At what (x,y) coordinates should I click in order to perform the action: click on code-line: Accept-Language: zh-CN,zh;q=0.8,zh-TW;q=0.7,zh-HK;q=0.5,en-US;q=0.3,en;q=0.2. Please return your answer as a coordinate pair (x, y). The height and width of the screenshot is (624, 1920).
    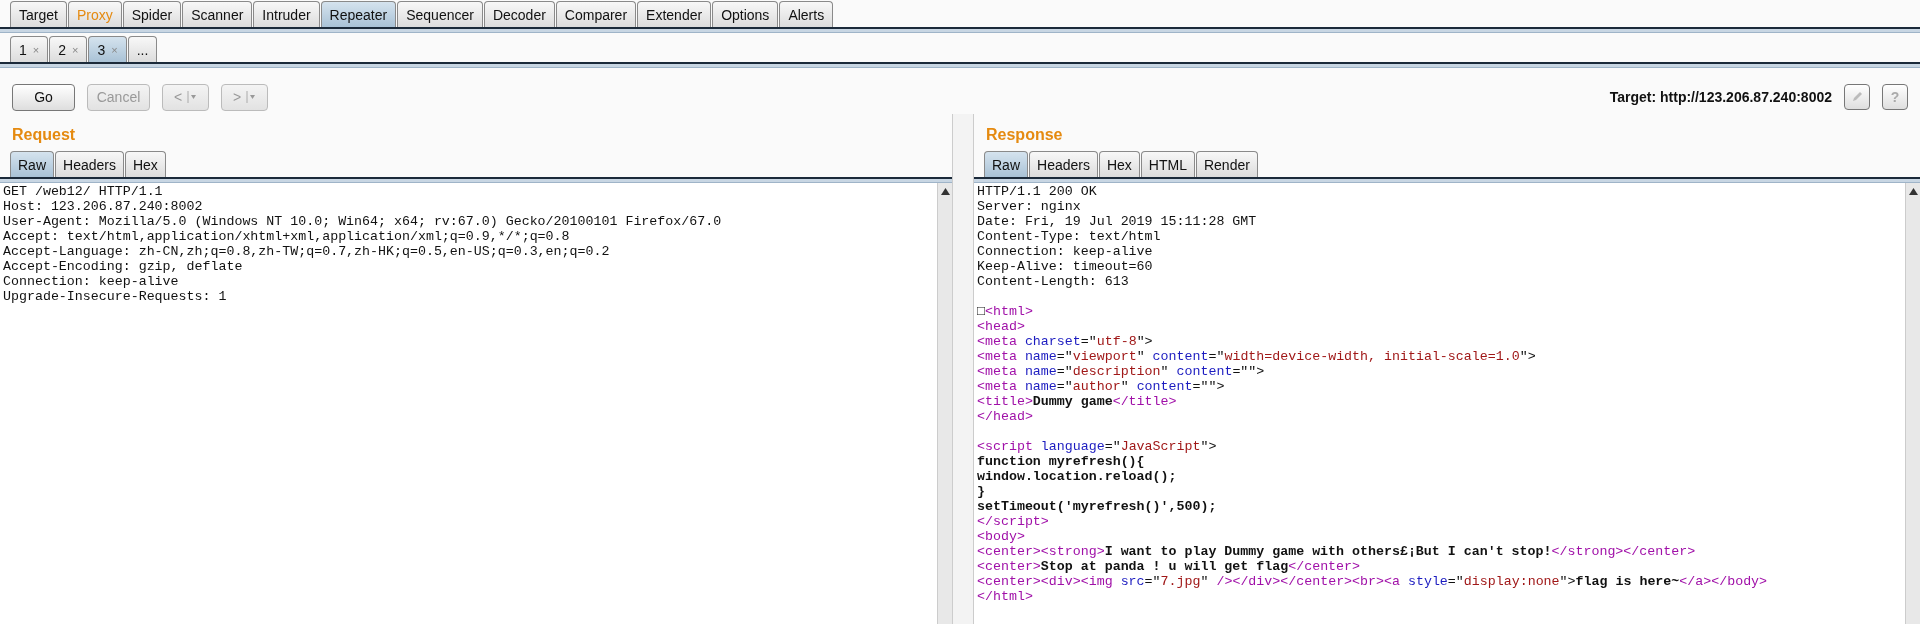
    Looking at the image, I should click on (307, 251).